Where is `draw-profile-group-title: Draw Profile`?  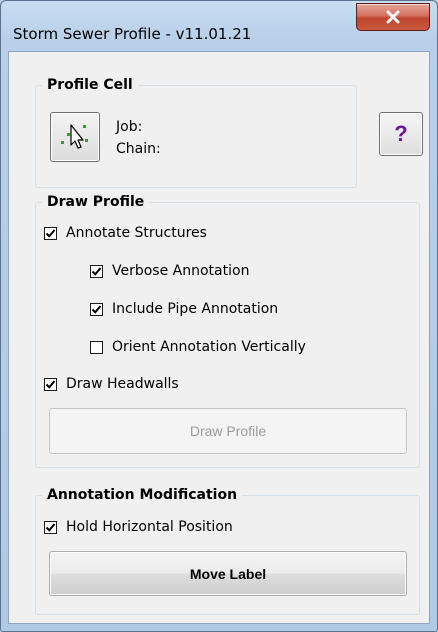 draw-profile-group-title: Draw Profile is located at coordinates (96, 202).